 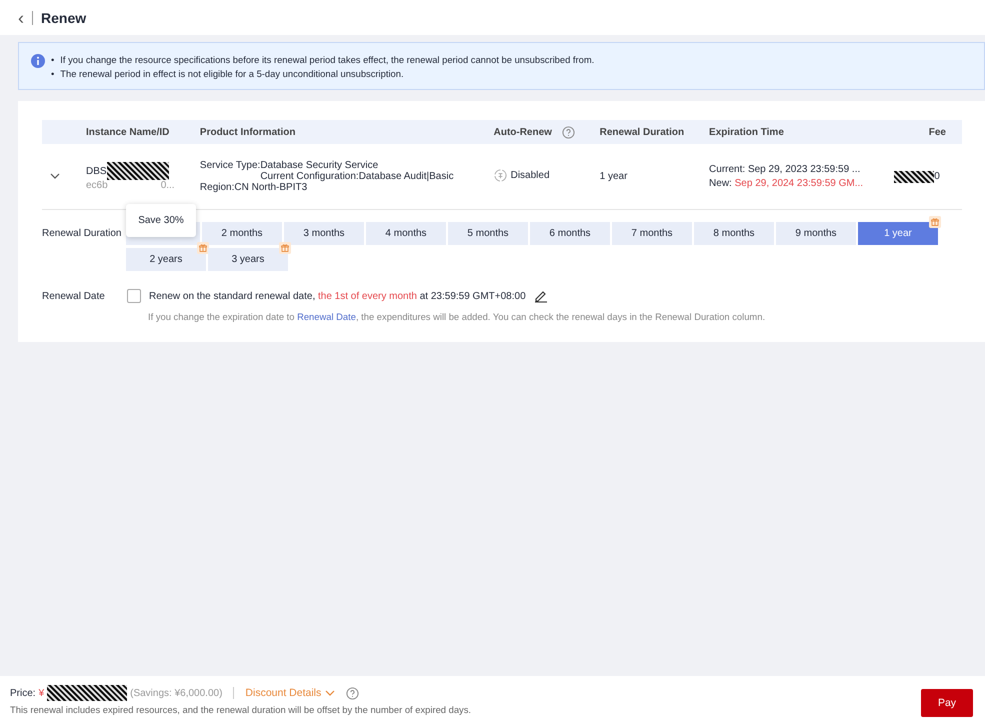 I want to click on checkbox, so click(x=134, y=296).